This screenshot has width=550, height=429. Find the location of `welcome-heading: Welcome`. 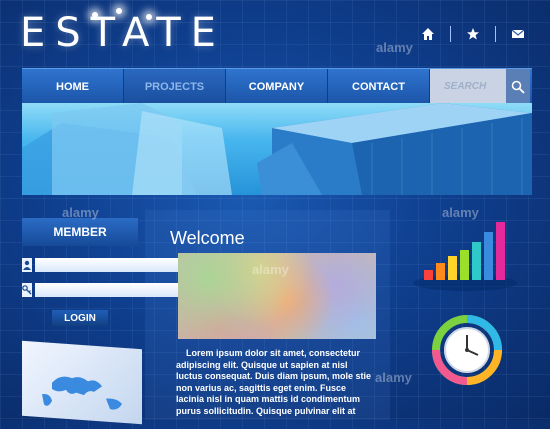

welcome-heading: Welcome is located at coordinates (207, 238).